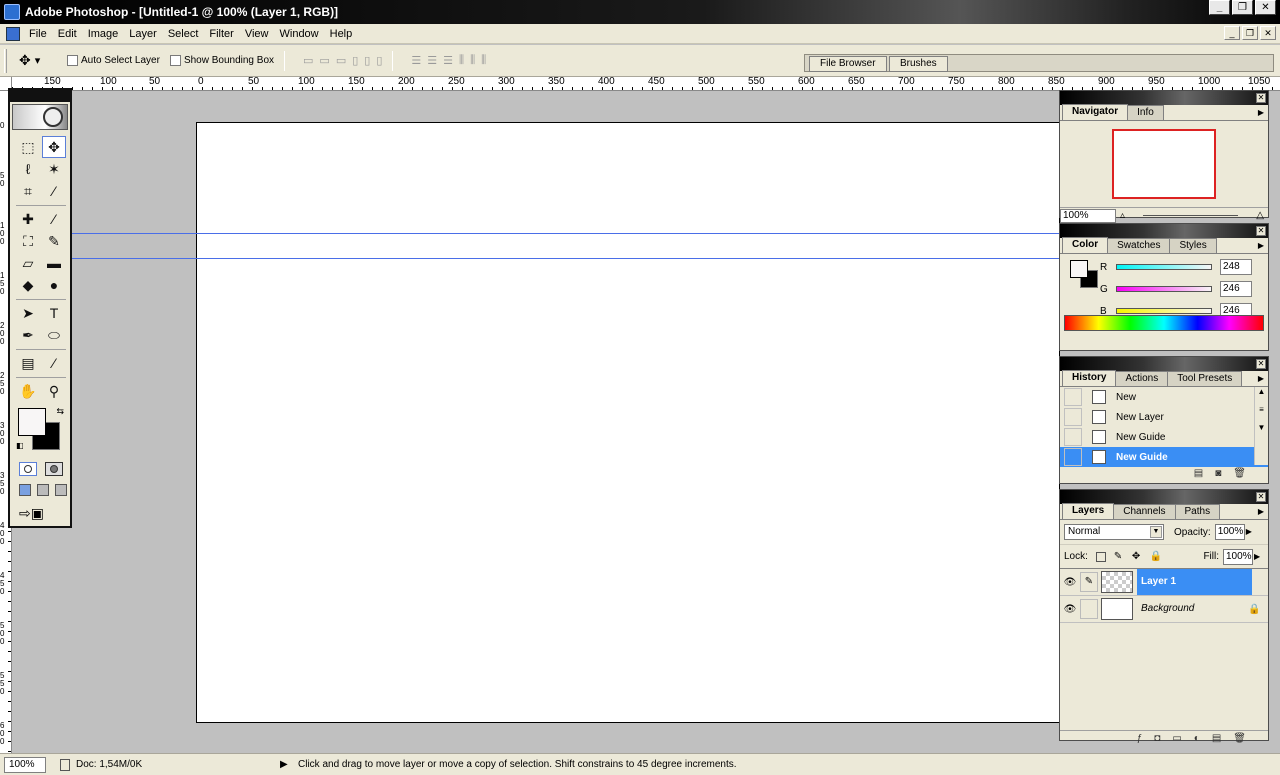 The height and width of the screenshot is (775, 1280). I want to click on link-slot, so click(1089, 609).